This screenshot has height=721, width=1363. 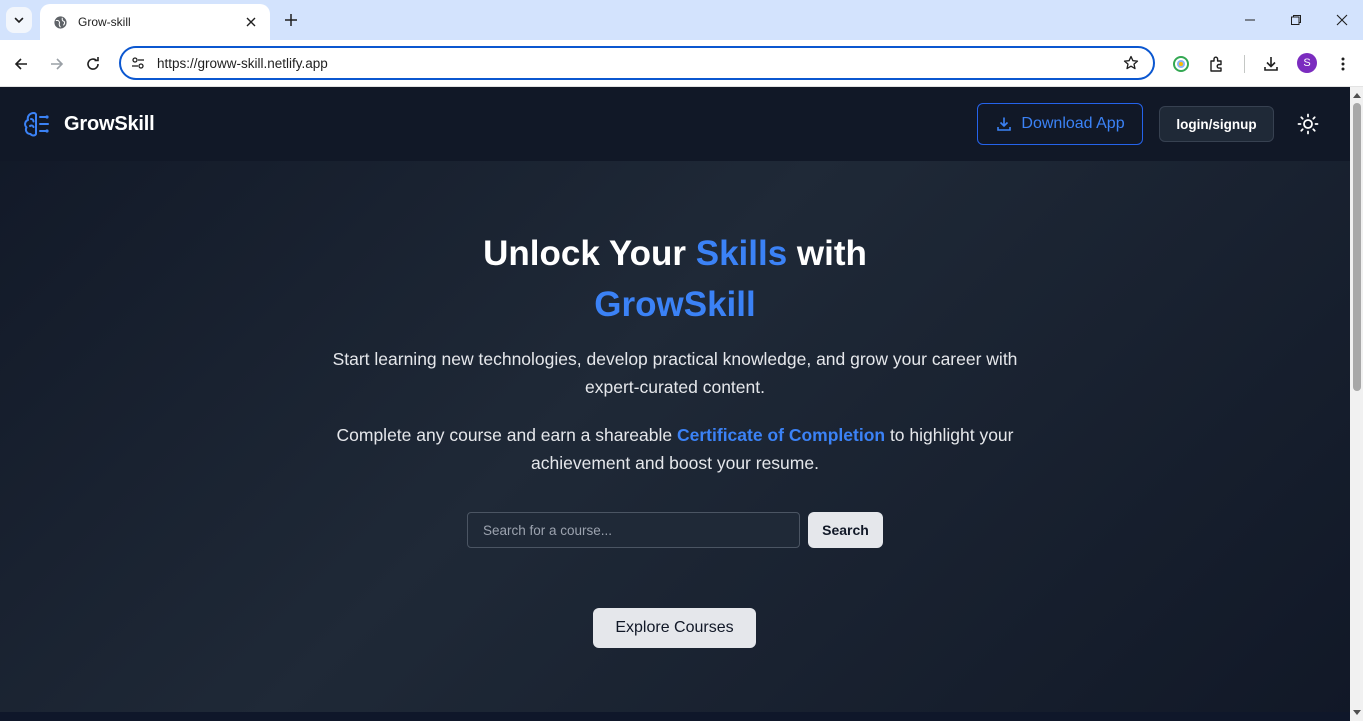 I want to click on hero-title-accent-brand: GrowSkill, so click(x=675, y=304).